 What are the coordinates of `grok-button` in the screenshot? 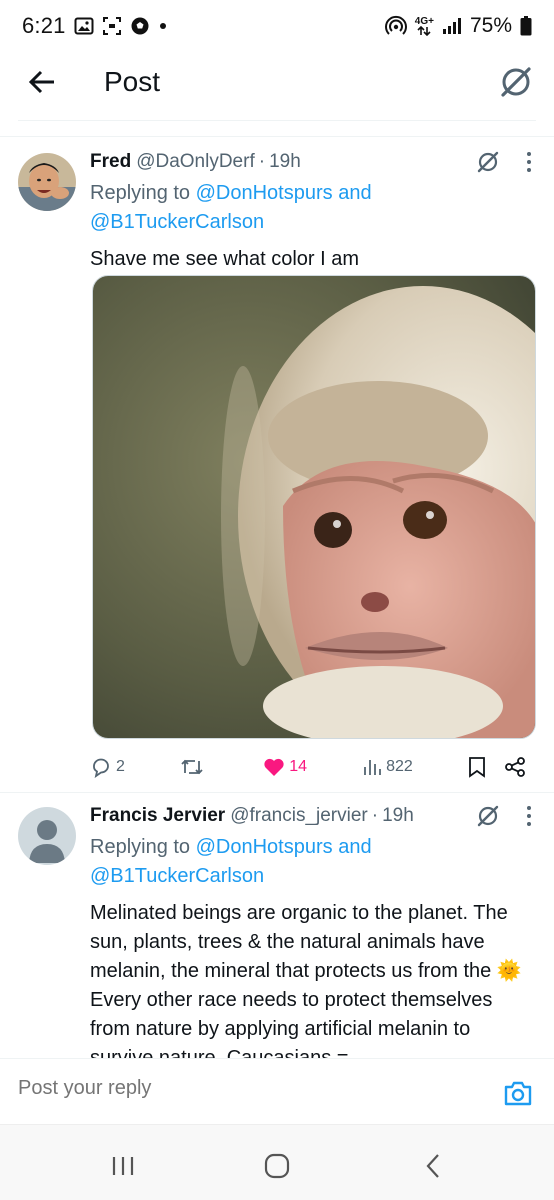 It's located at (516, 82).